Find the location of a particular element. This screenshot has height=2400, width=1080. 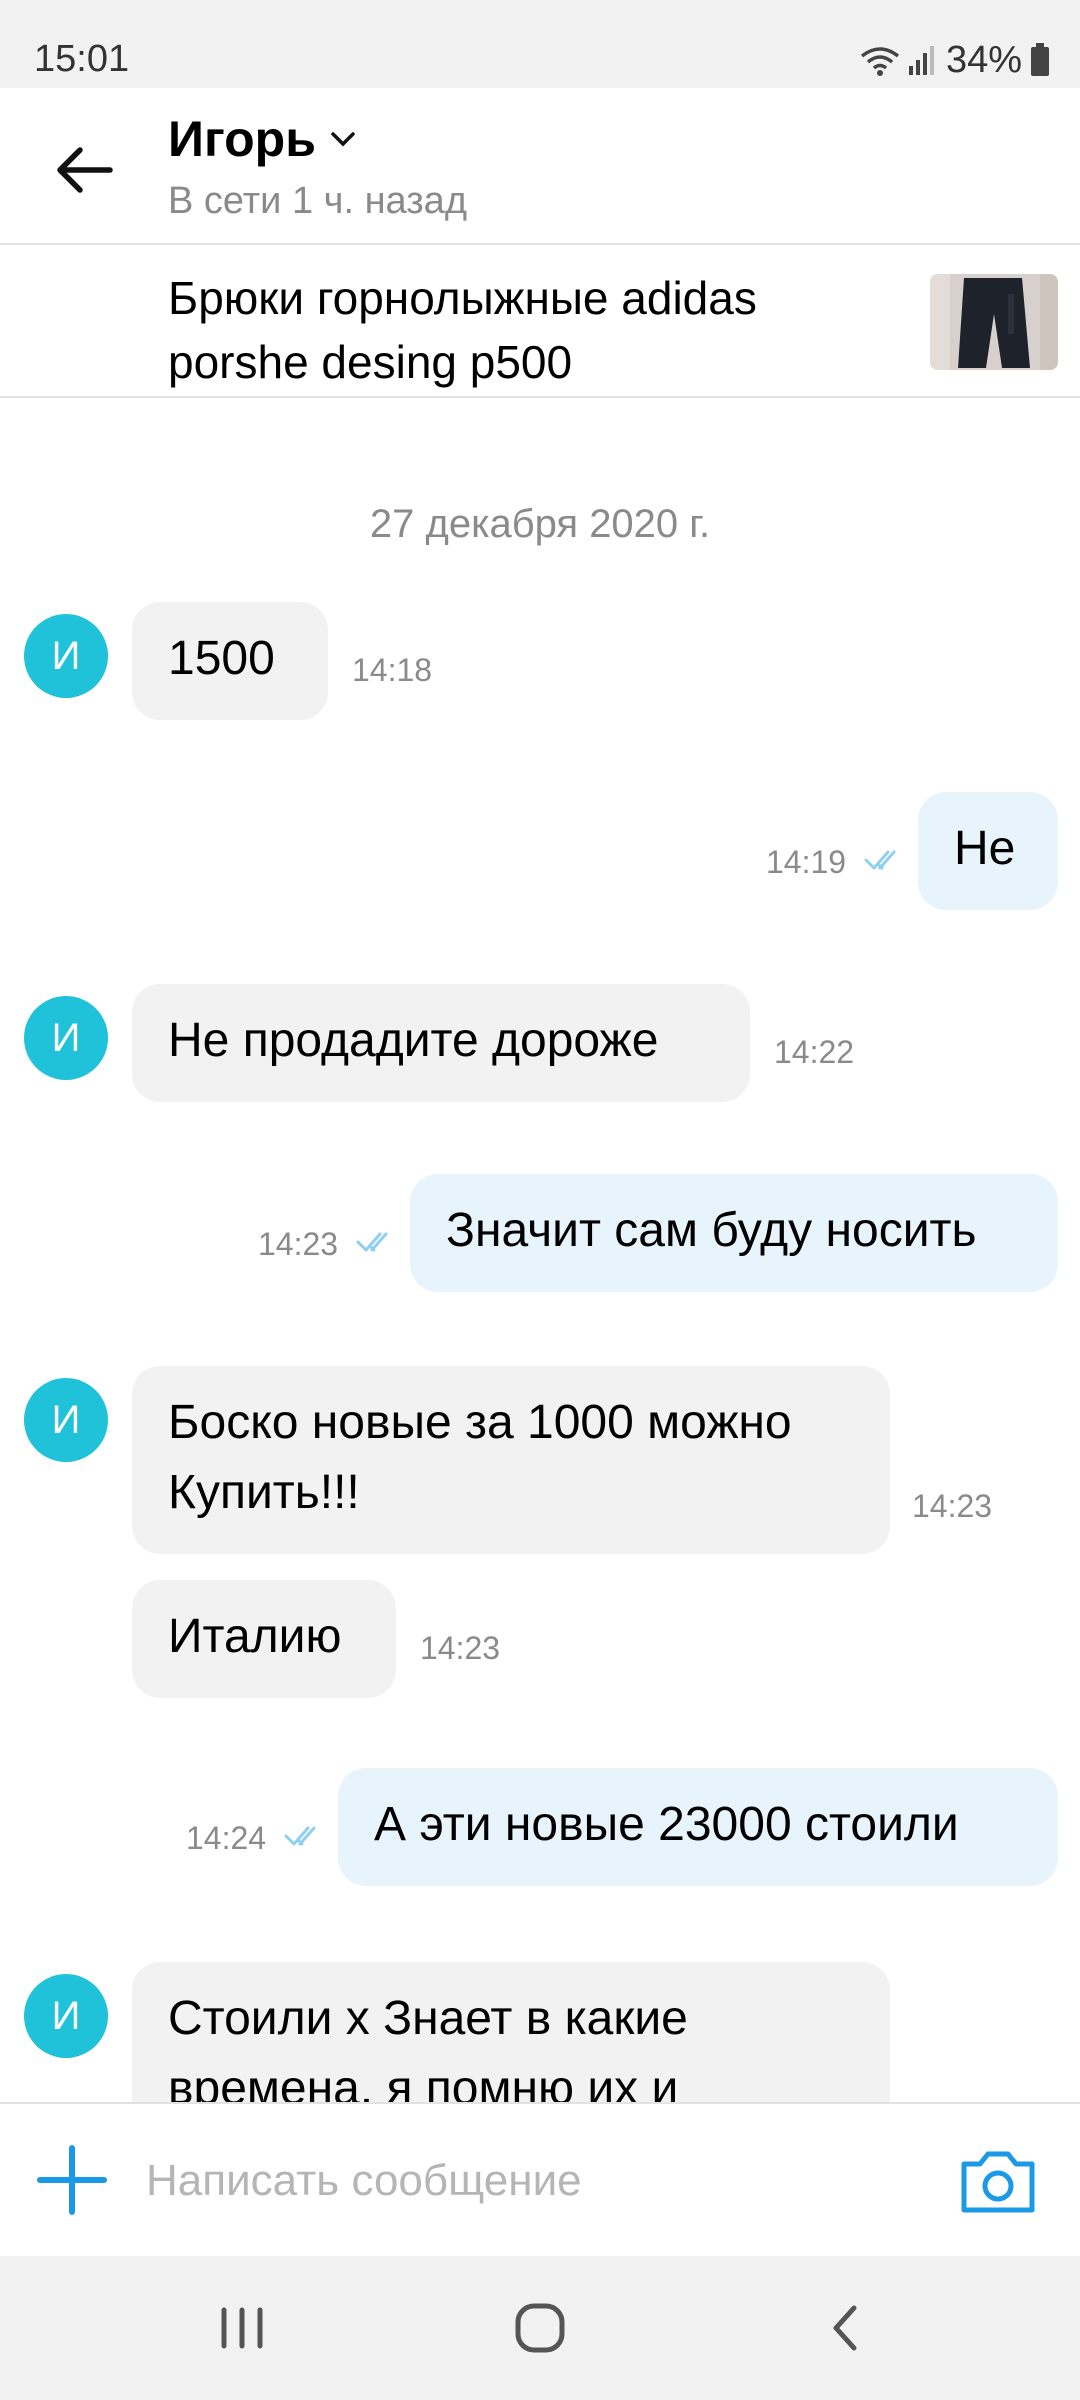

outgoing-message: Не is located at coordinates (988, 851).